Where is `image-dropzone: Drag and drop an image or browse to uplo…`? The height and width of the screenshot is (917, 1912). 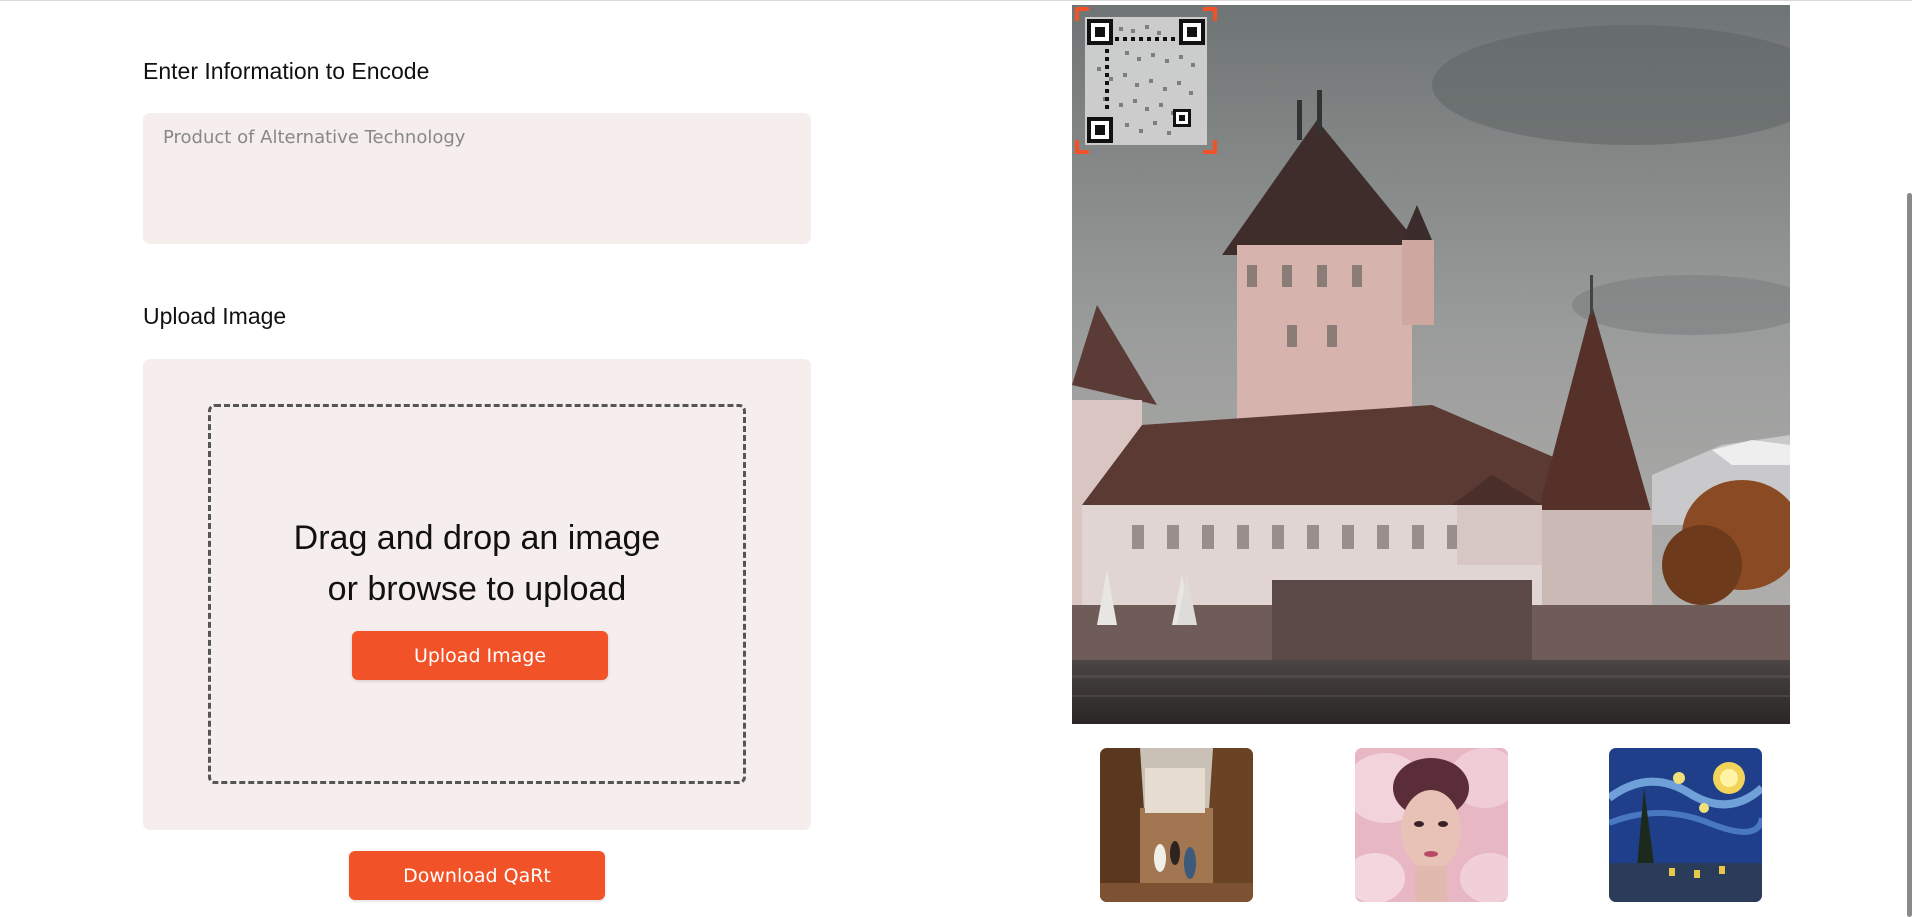
image-dropzone: Drag and drop an image or browse to uplo… is located at coordinates (477, 594).